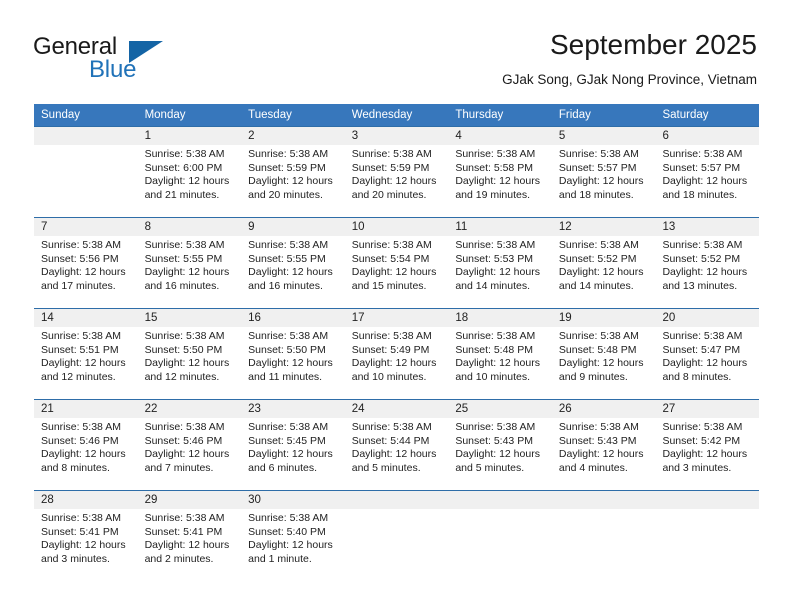  What do you see at coordinates (669, 318) in the screenshot?
I see `day-number: 20` at bounding box center [669, 318].